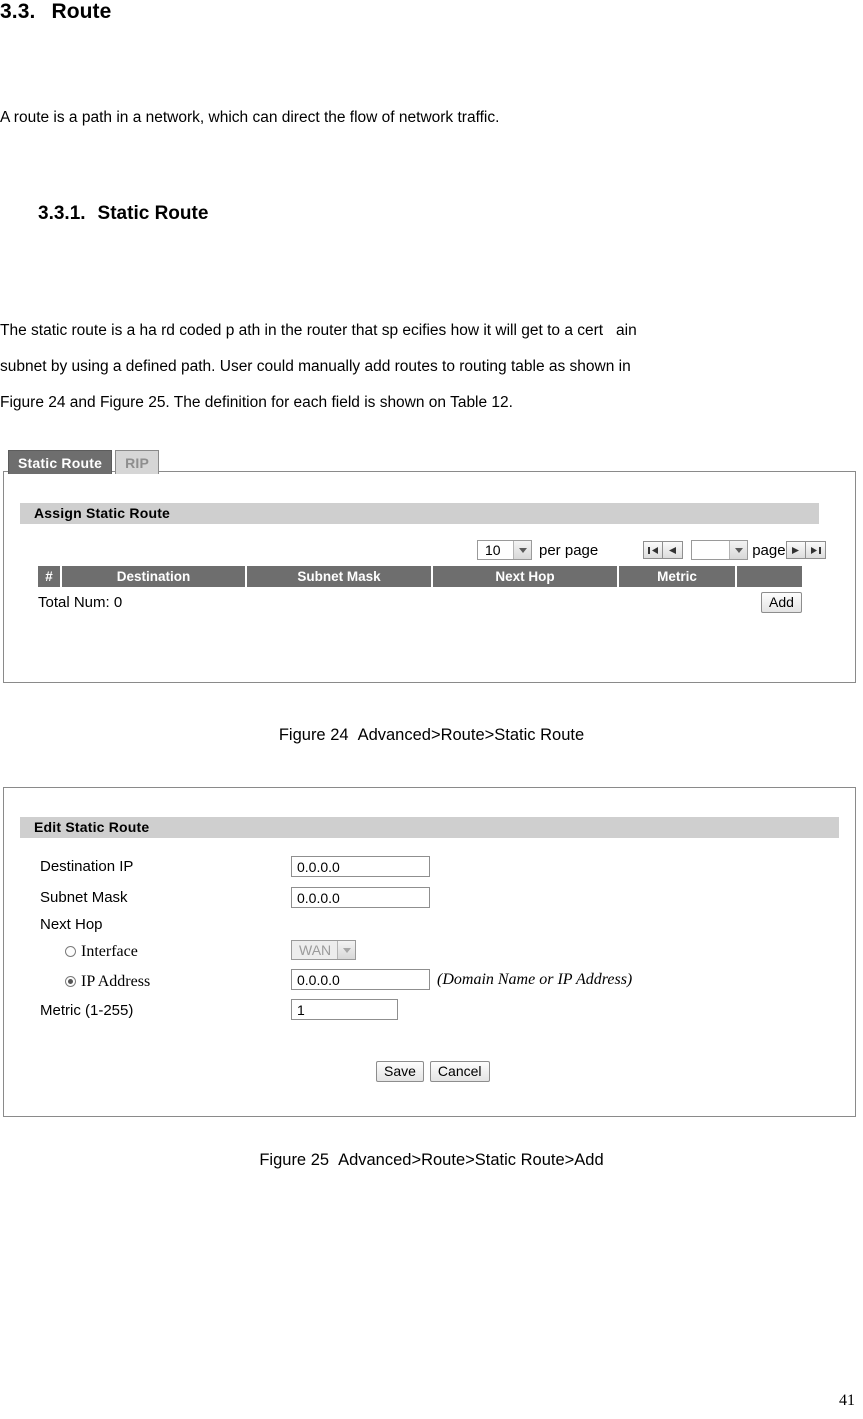  Describe the element at coordinates (62, 213) in the screenshot. I see `heading3-number: 3.3.1.` at that location.